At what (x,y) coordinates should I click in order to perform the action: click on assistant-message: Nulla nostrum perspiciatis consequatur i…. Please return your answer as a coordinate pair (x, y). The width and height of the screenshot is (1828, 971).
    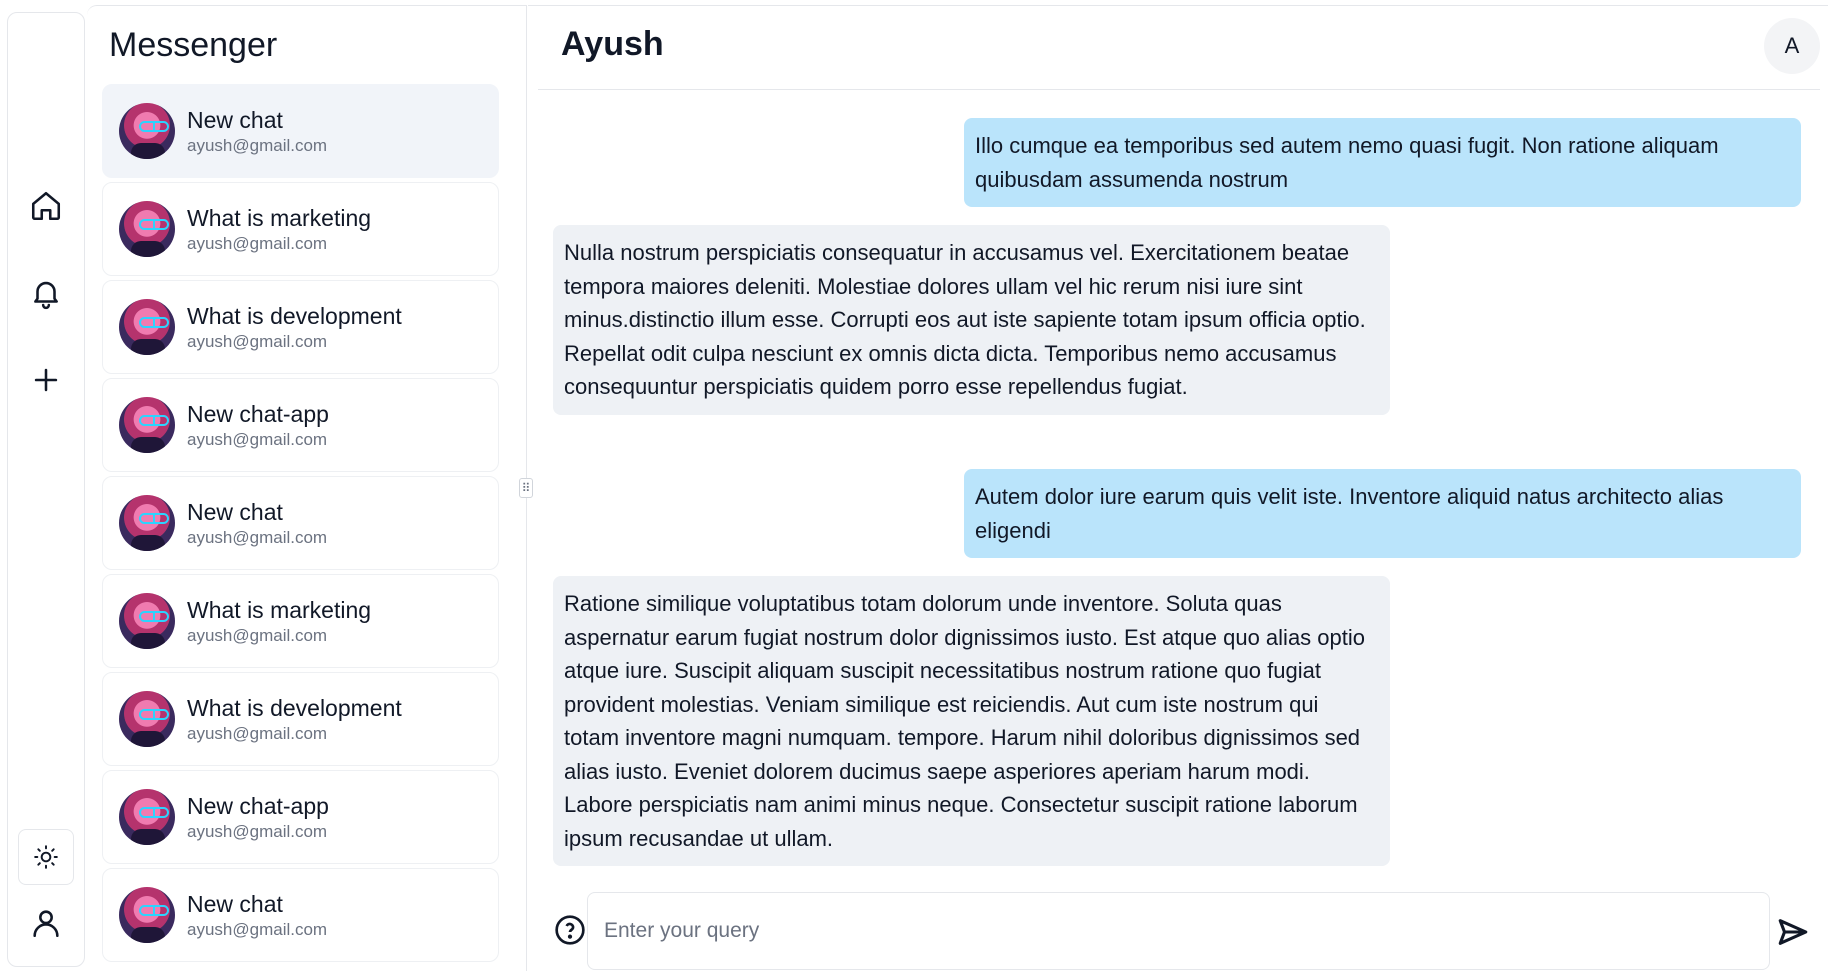
    Looking at the image, I should click on (971, 320).